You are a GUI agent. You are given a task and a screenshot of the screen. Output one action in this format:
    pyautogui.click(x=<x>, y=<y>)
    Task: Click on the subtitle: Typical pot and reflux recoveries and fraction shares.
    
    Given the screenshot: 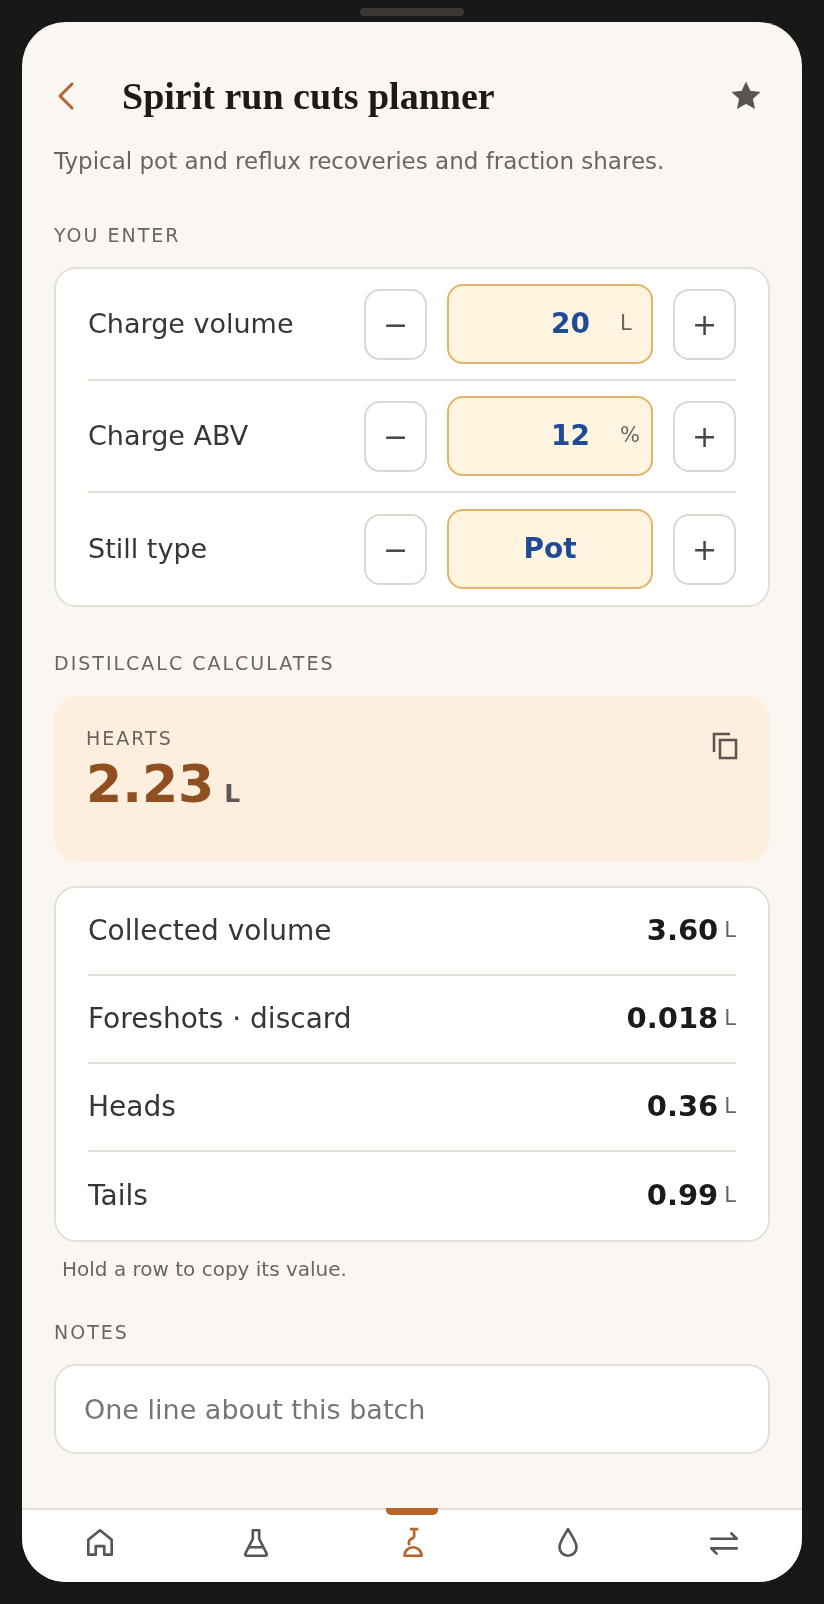 What is the action you would take?
    pyautogui.click(x=360, y=161)
    